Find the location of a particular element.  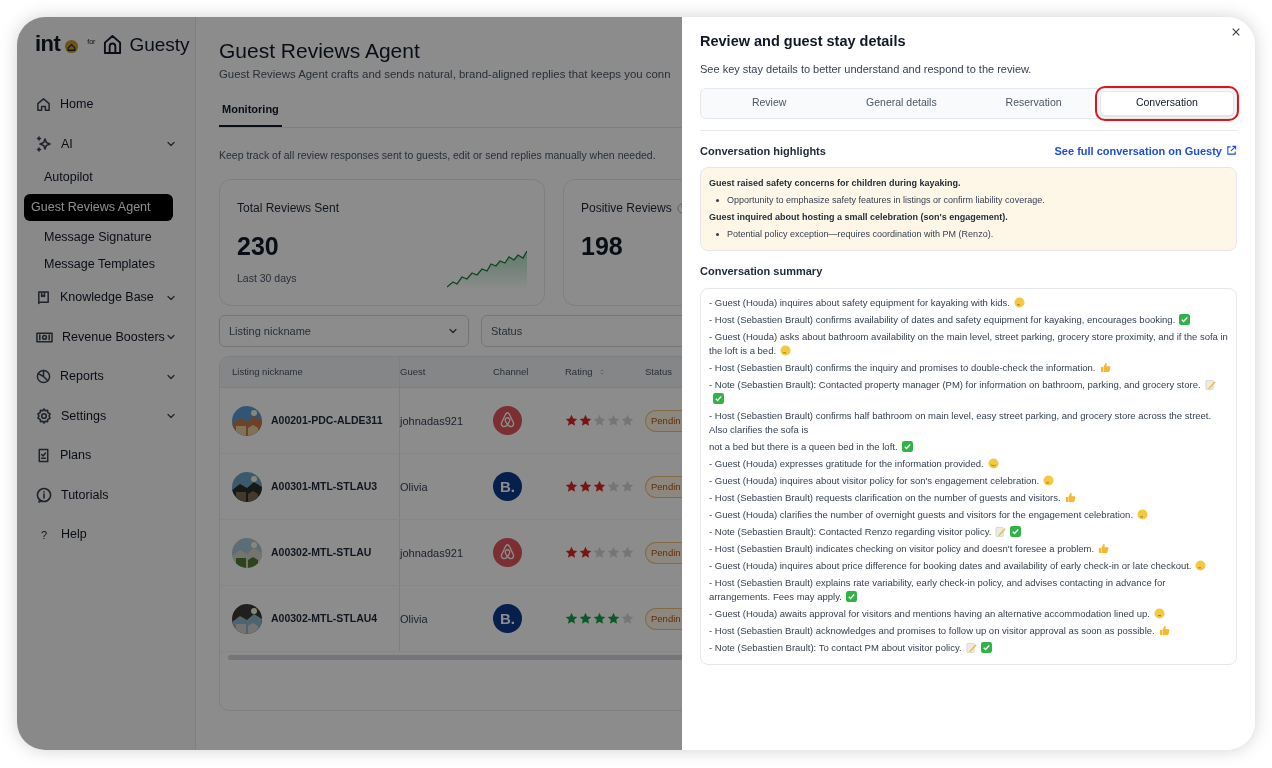

summary-line: - Guest (Houda) expresses gratitude for the information provided. is located at coordinates (968, 463).